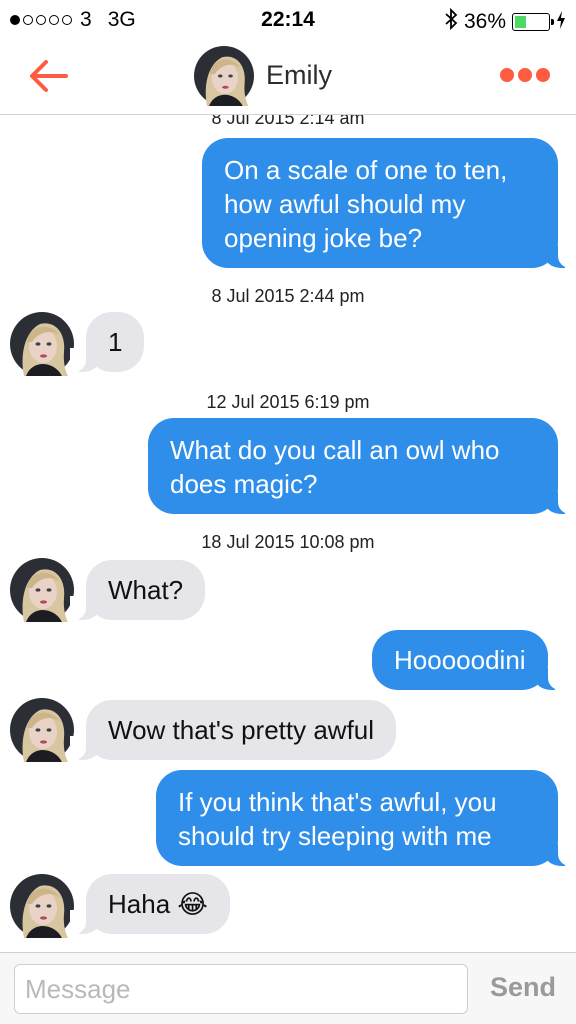 This screenshot has height=1024, width=576. What do you see at coordinates (288, 19) in the screenshot?
I see `status-bar: 3 3G 22:14 36%` at bounding box center [288, 19].